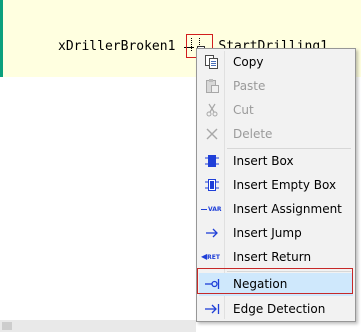 This screenshot has width=361, height=332. Describe the element at coordinates (212, 86) in the screenshot. I see `paste-icon` at that location.